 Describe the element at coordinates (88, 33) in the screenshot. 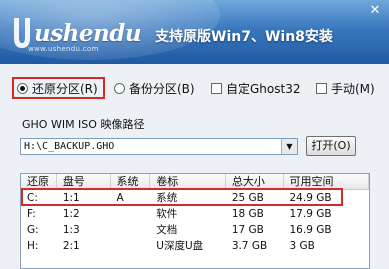

I see `logo-text: ushendu` at that location.